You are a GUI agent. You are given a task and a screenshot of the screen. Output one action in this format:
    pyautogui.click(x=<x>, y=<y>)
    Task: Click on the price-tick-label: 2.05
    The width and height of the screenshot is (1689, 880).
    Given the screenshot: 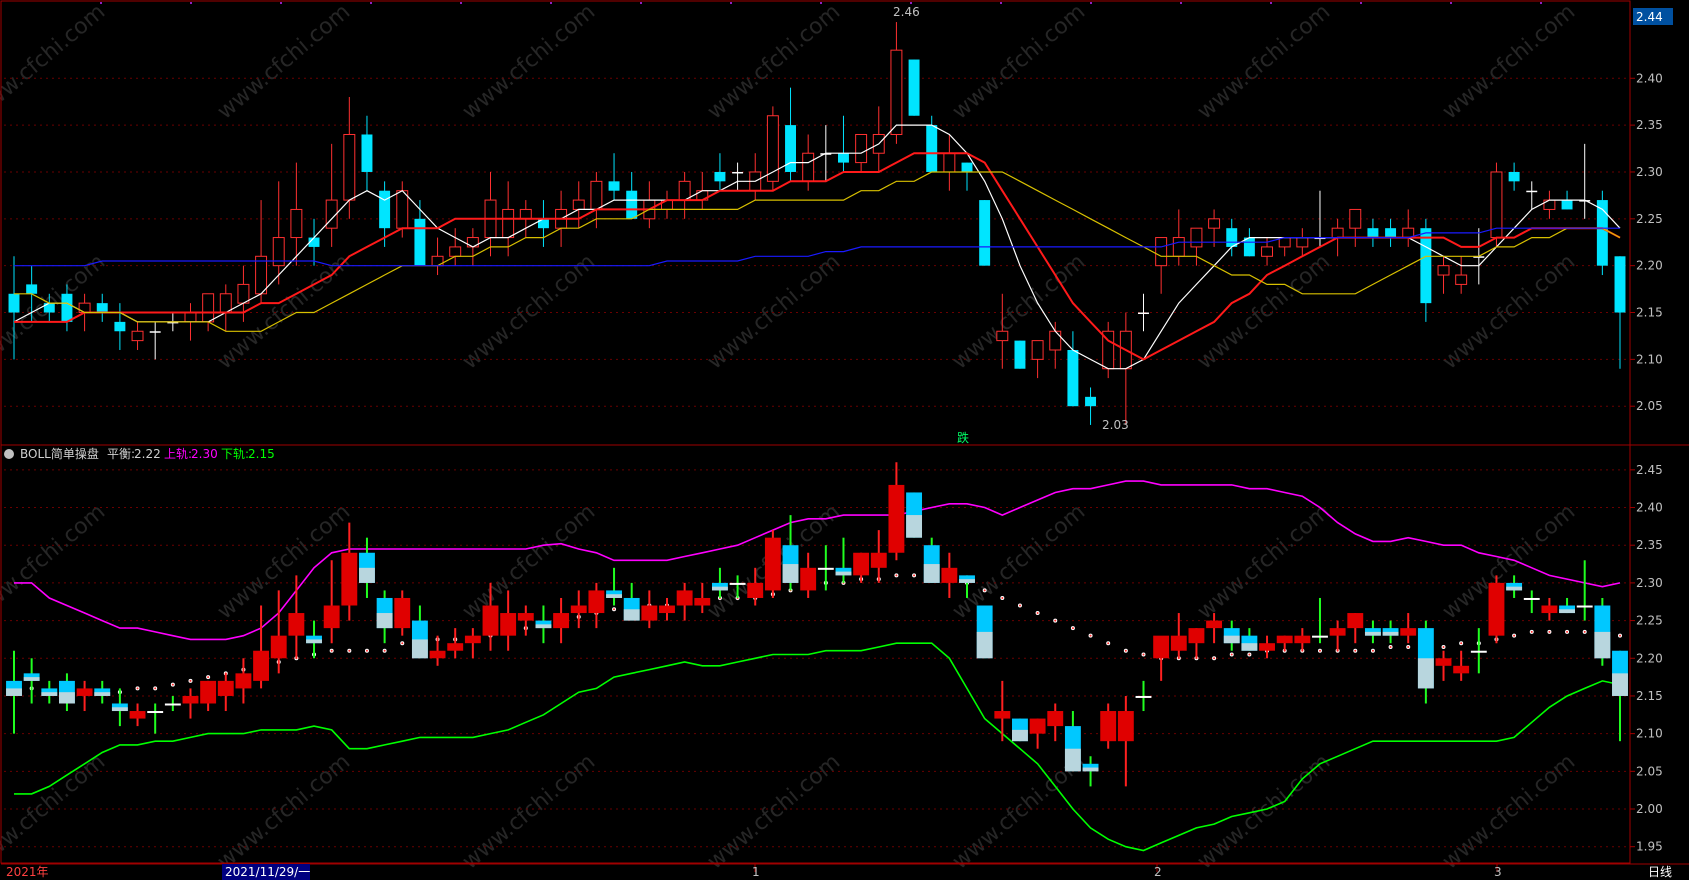 What is the action you would take?
    pyautogui.click(x=1649, y=406)
    